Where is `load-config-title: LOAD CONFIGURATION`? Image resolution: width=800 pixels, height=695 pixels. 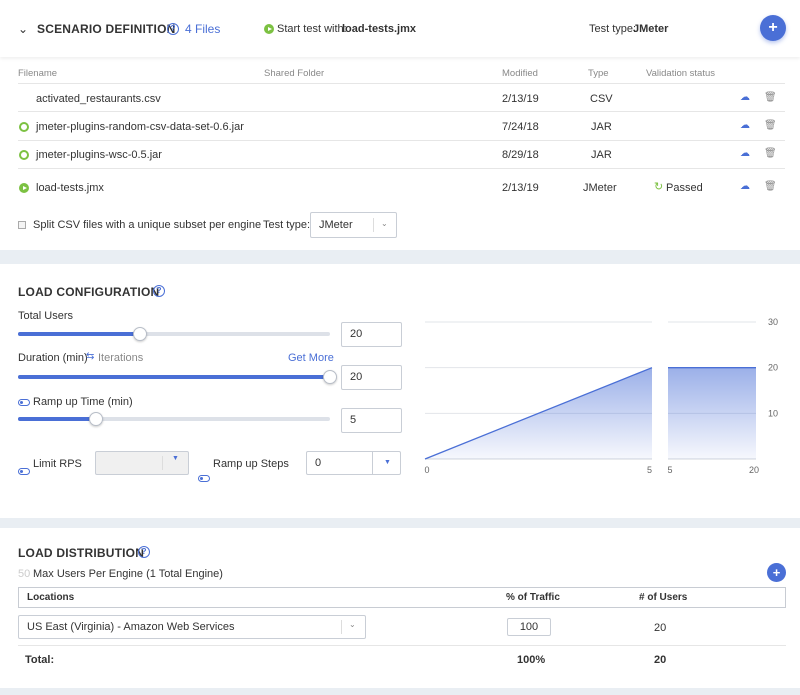 load-config-title: LOAD CONFIGURATION is located at coordinates (89, 292).